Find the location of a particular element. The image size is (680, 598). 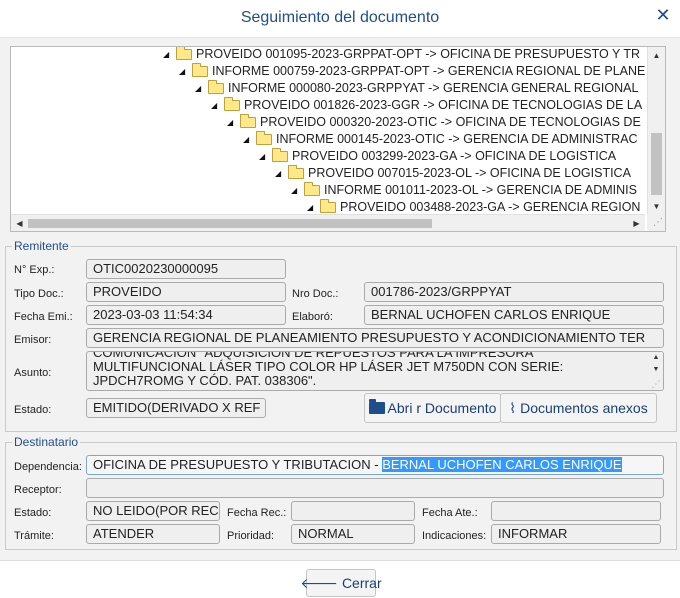

fecha-emi-label: Fecha Emi.: is located at coordinates (43, 317).